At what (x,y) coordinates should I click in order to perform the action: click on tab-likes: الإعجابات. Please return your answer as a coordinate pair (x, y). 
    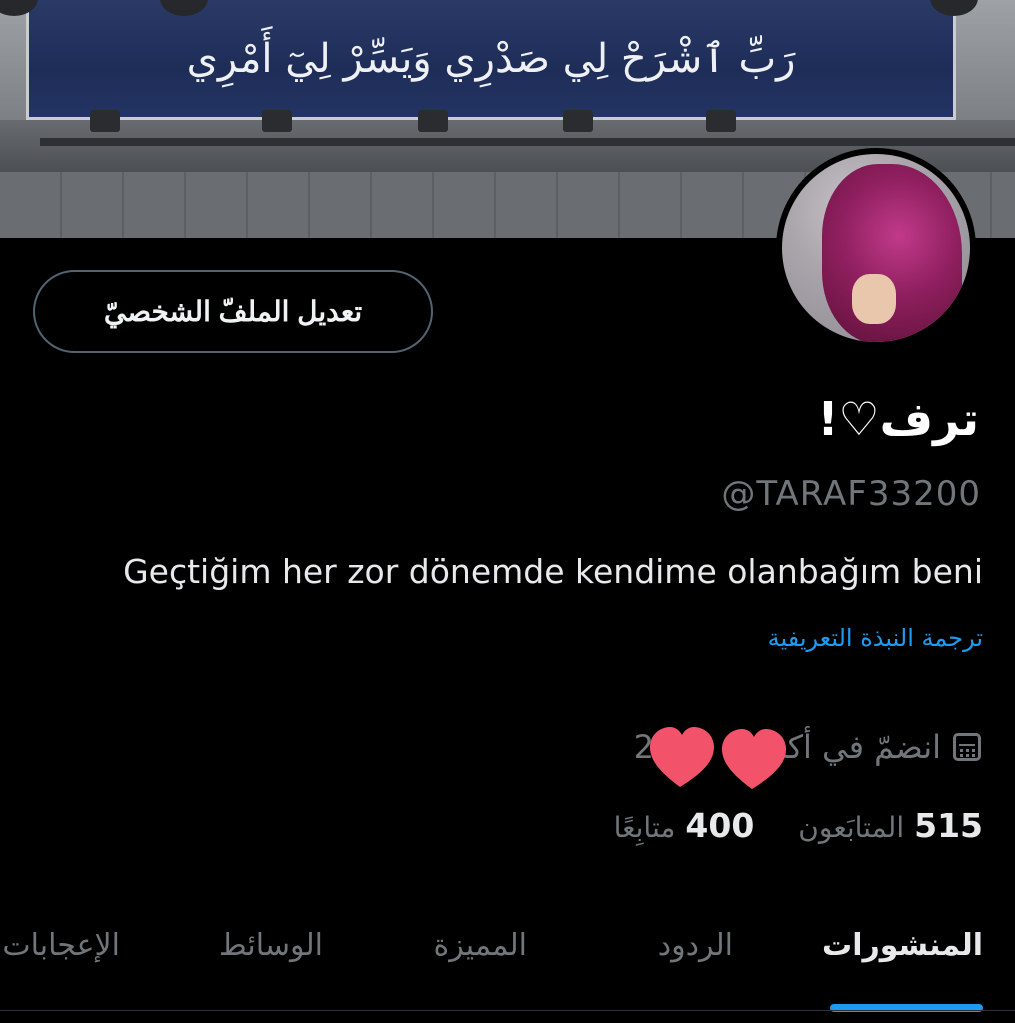
    Looking at the image, I should click on (61, 945).